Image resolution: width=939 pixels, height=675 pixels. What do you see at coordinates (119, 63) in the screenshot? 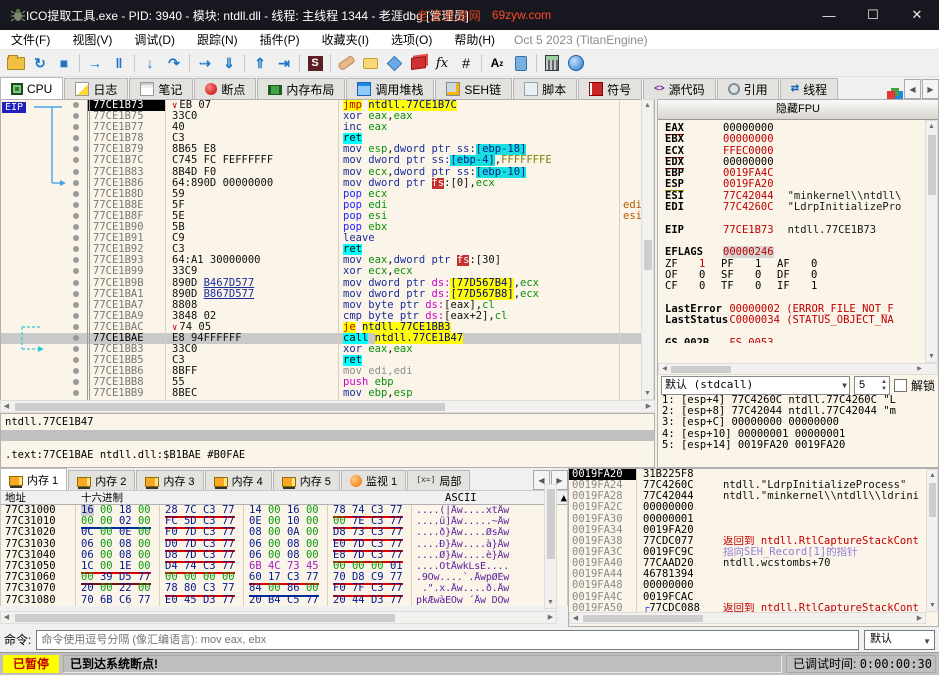
I see `pause-icon: ‖` at bounding box center [119, 63].